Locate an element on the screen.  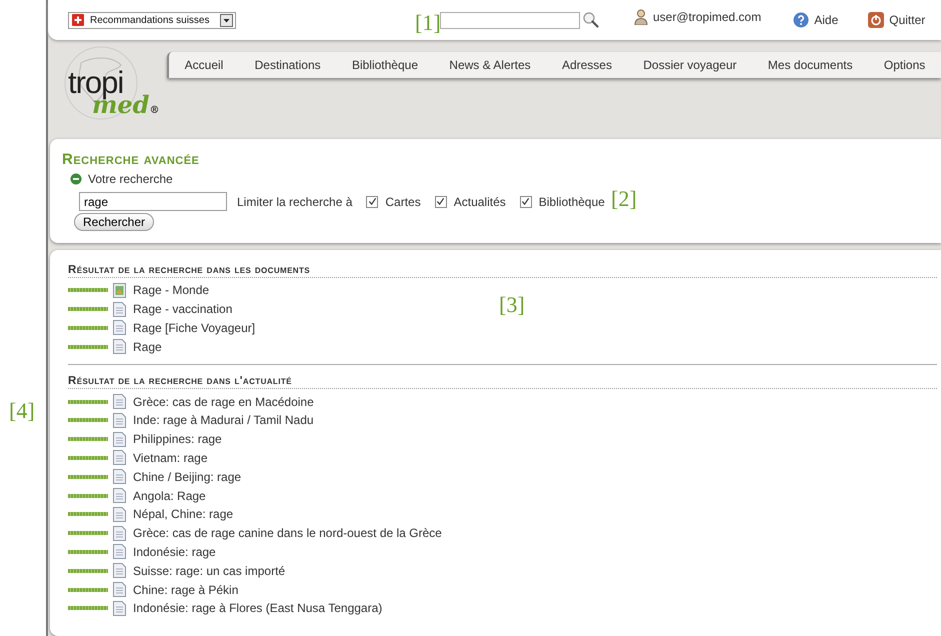
nav-tab: Destinations is located at coordinates (287, 65).